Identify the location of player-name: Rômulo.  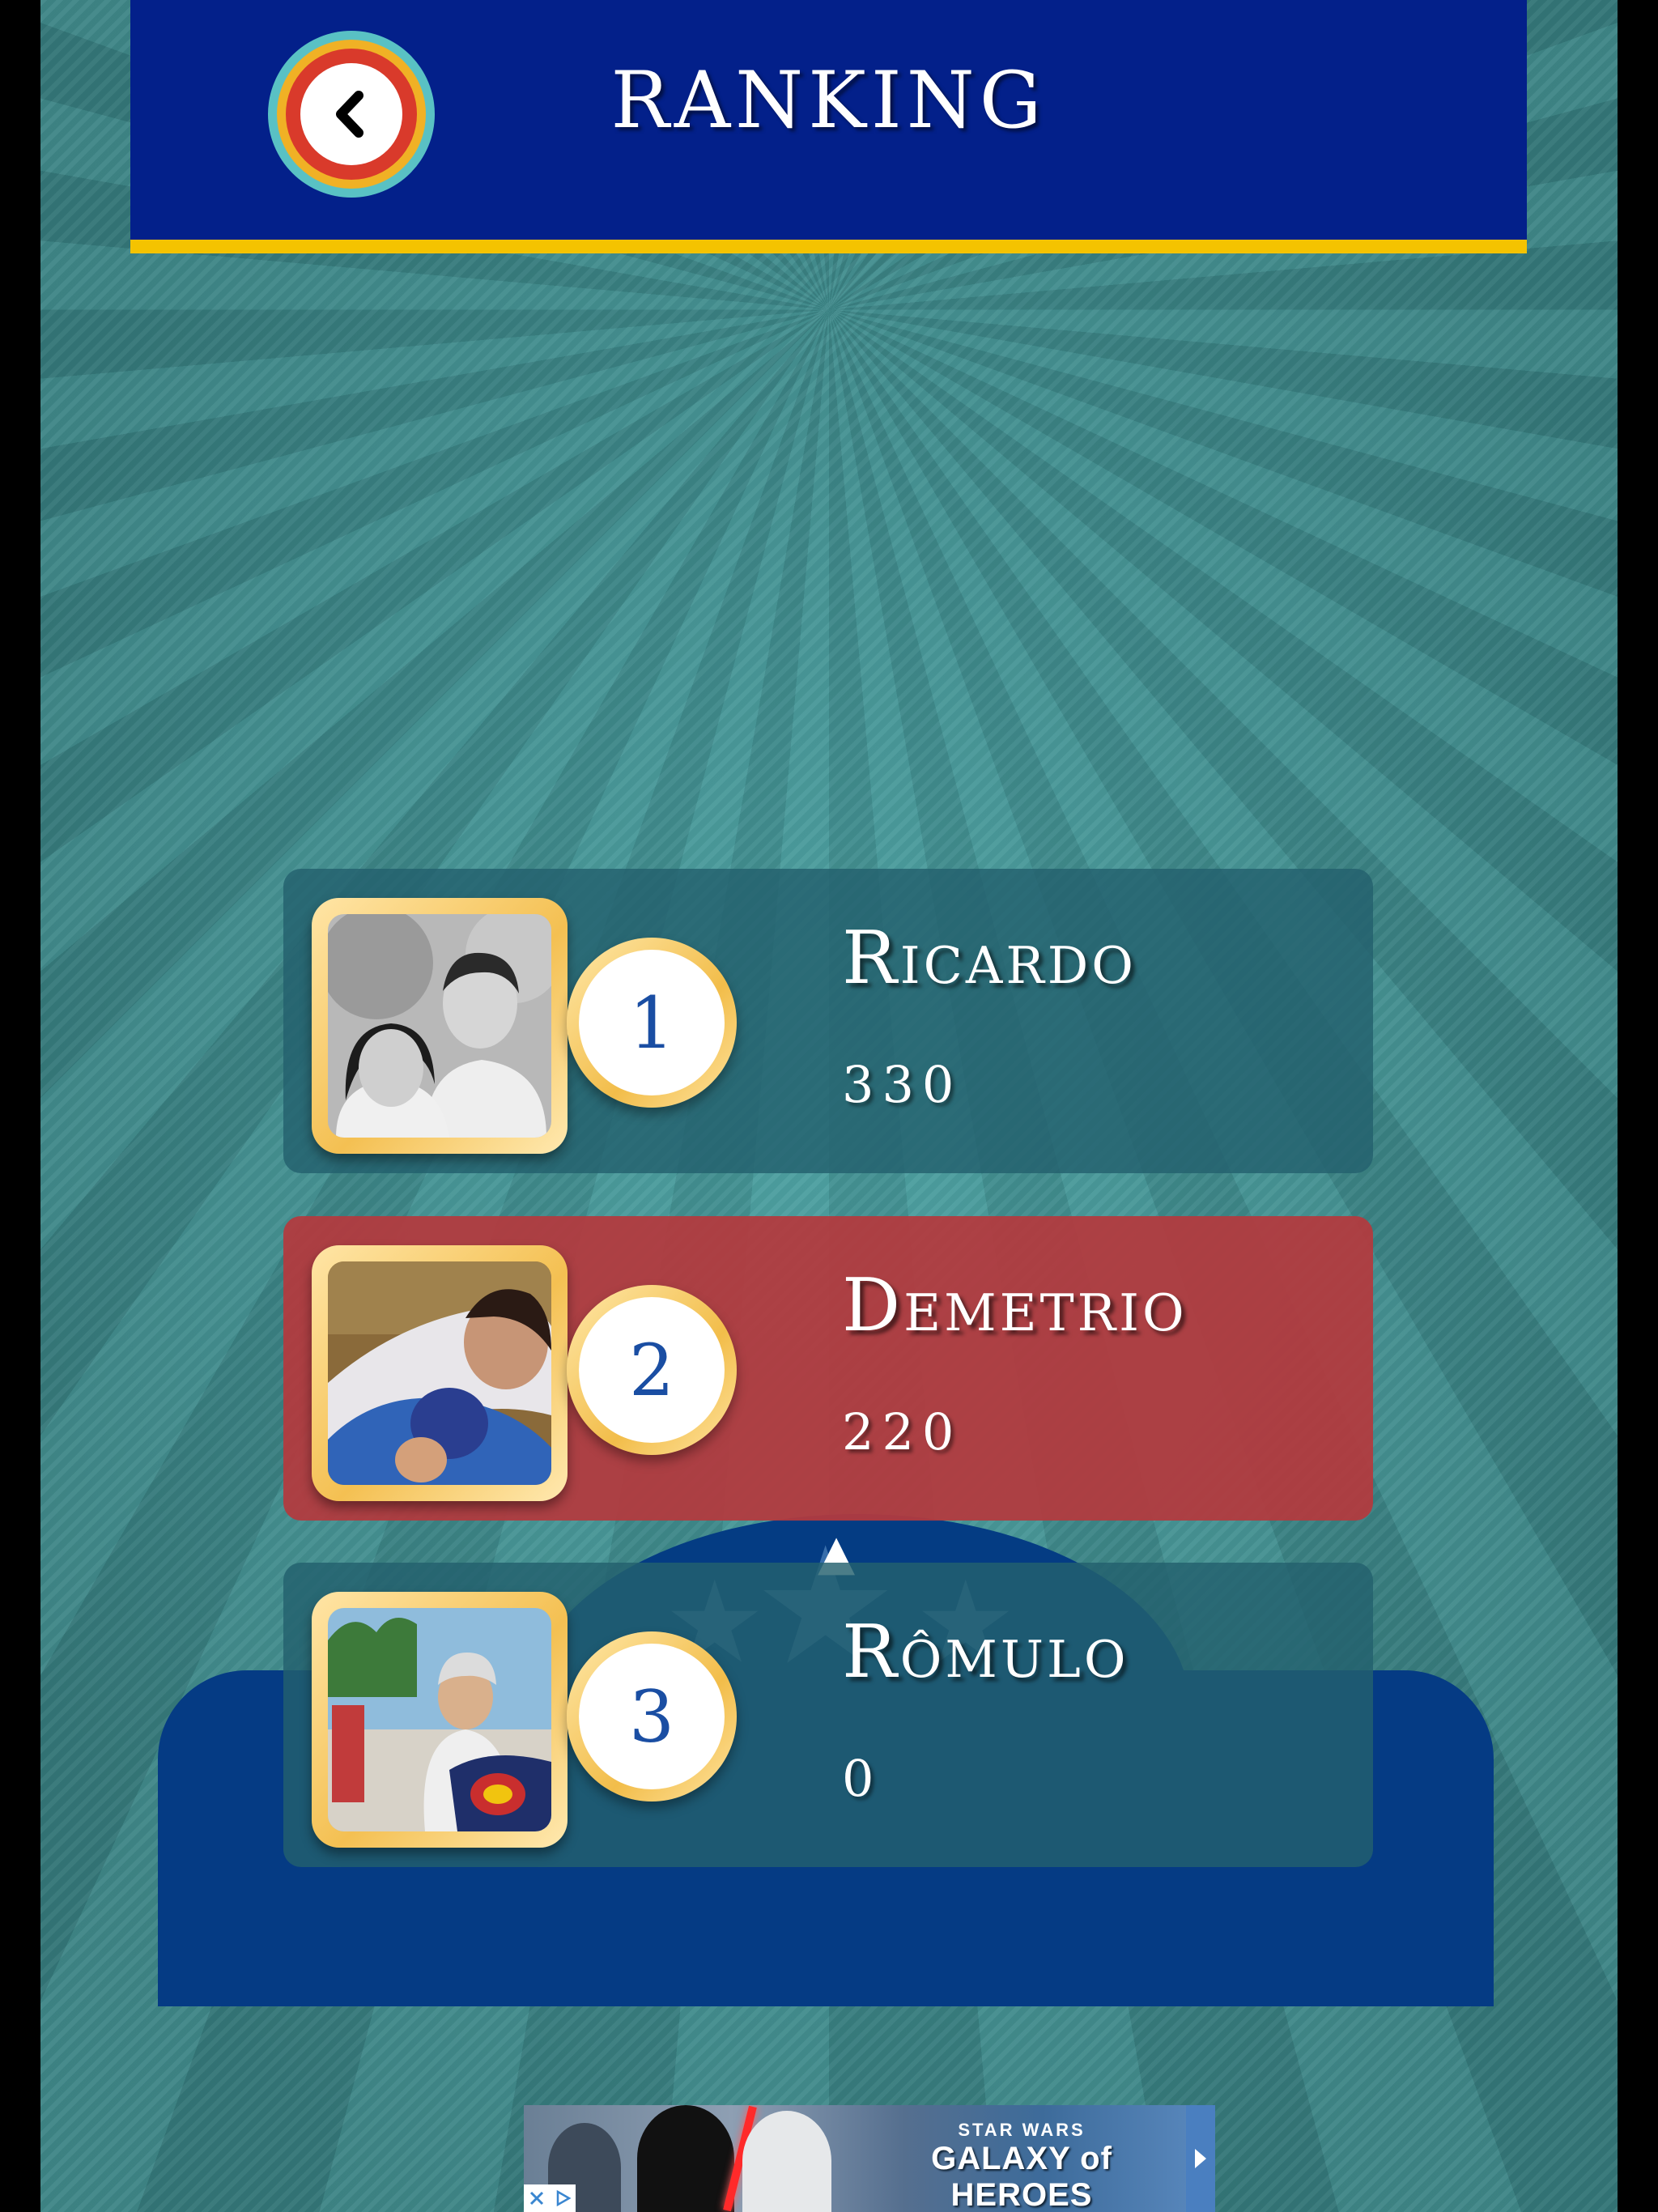
(985, 1653).